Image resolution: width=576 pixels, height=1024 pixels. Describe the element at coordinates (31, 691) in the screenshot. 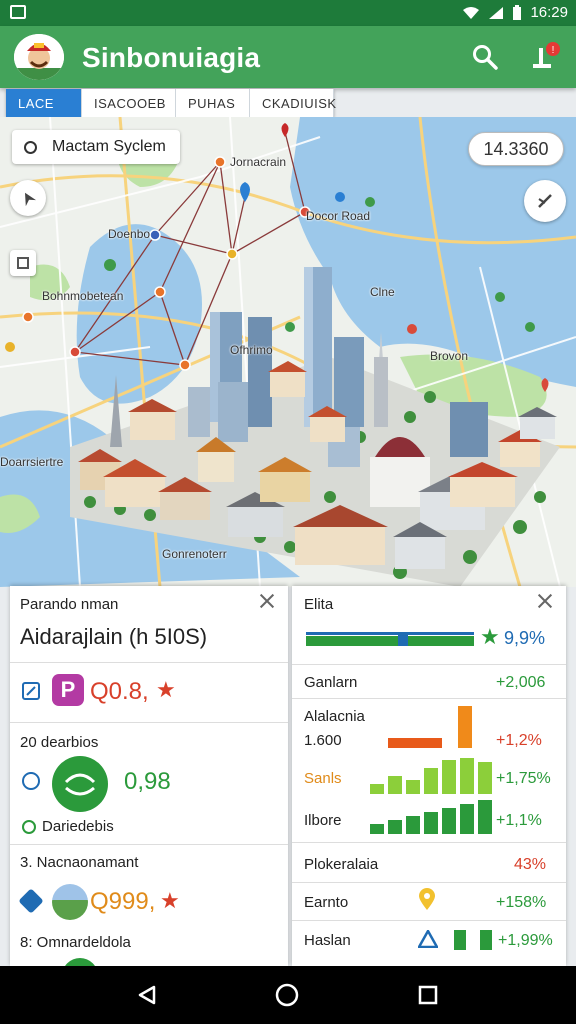

I see `edit-icon` at that location.